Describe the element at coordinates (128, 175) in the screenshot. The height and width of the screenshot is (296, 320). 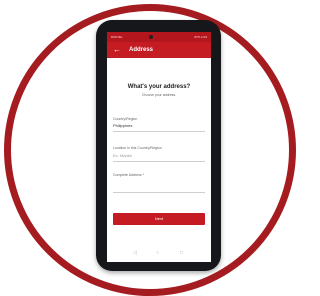
I see `address-label: Complete Address *` at that location.